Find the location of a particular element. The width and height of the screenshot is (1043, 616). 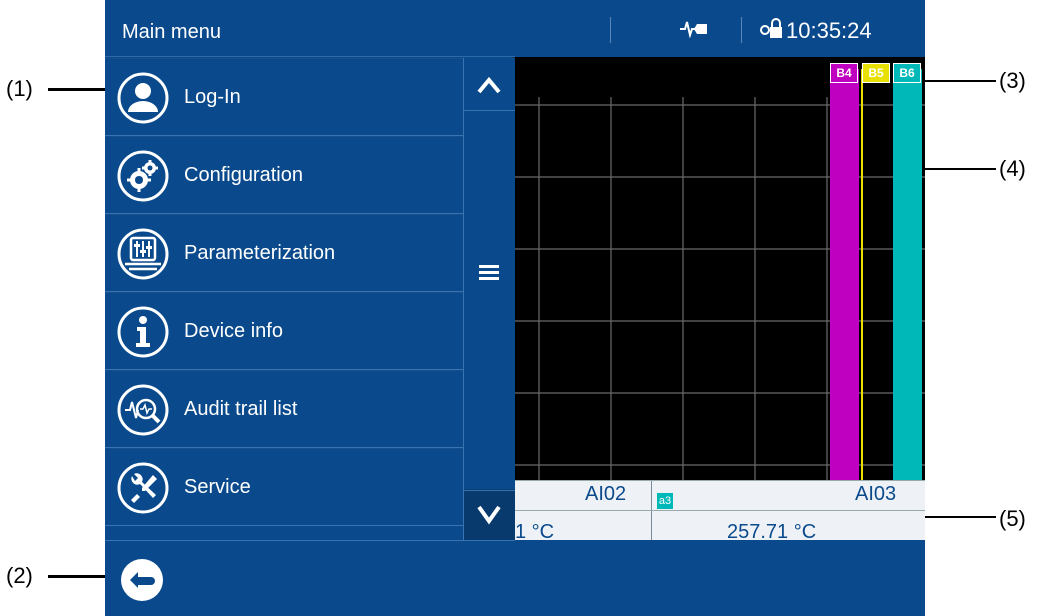

menu-item-service: Service is located at coordinates (284, 487).